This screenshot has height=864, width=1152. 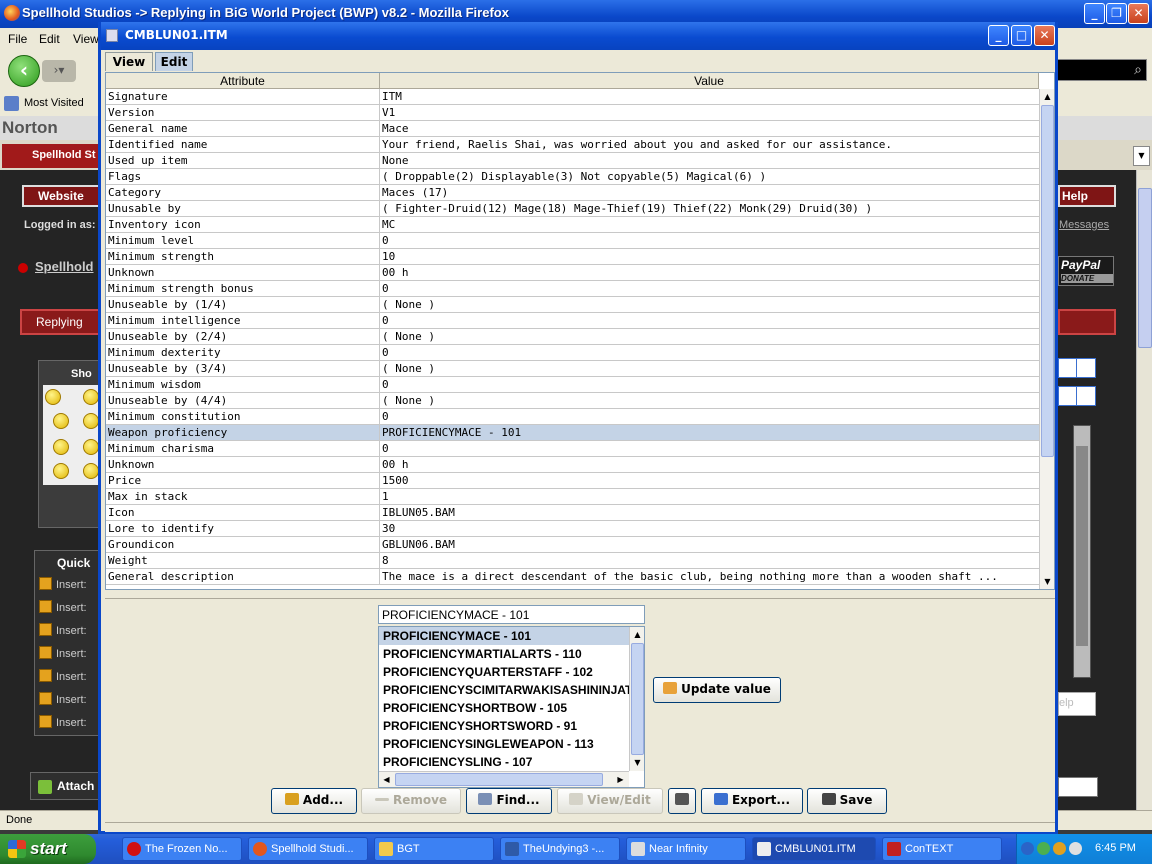 I want to click on site-select, so click(x=1078, y=787).